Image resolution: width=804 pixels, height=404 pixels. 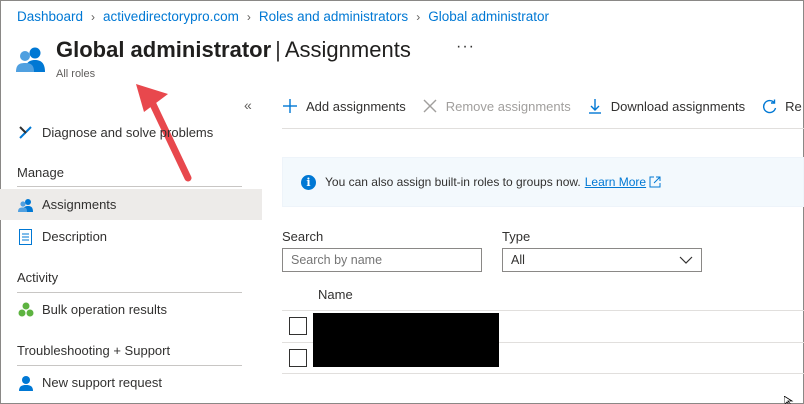 What do you see at coordinates (655, 182) in the screenshot?
I see `external-link-icon` at bounding box center [655, 182].